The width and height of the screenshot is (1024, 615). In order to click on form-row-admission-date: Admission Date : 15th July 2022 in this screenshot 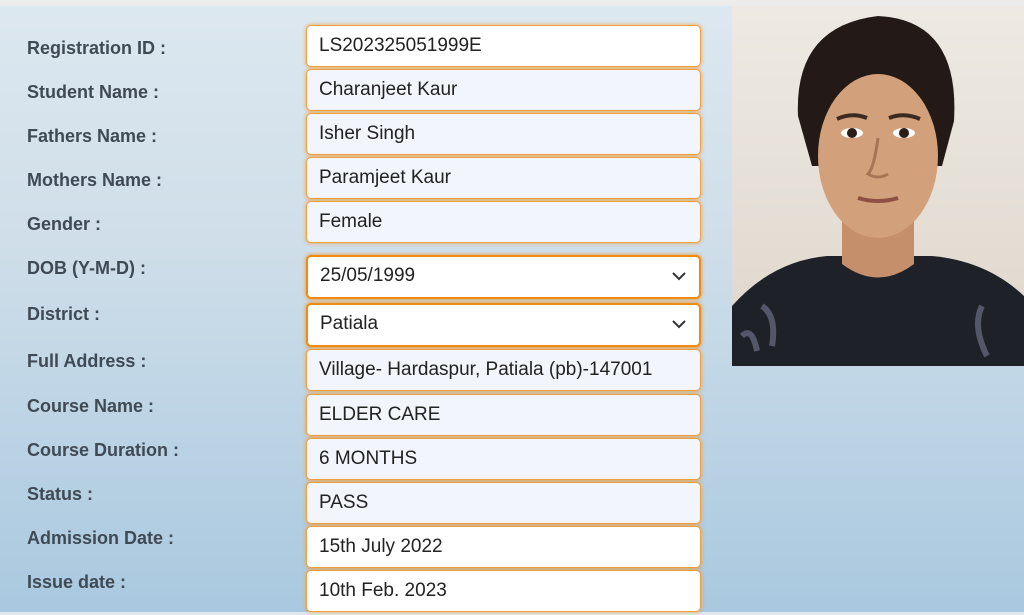, I will do `click(360, 548)`.